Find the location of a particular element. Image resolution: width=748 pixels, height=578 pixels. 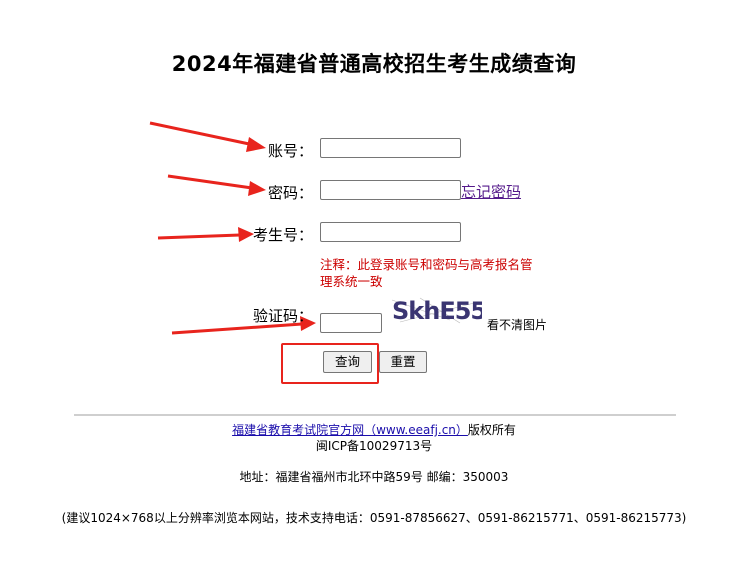

forgot-password-link: 忘记密码 is located at coordinates (491, 191).